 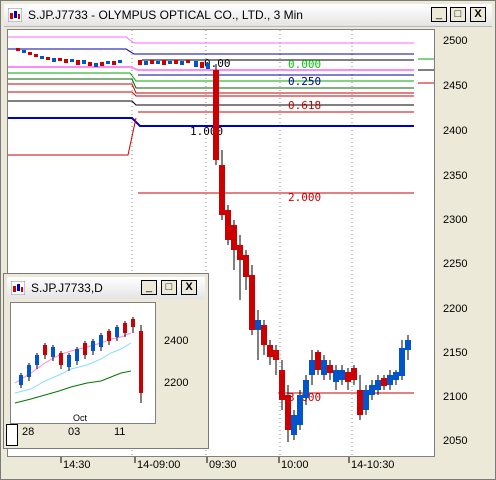 What do you see at coordinates (149, 287) in the screenshot?
I see `daily-minimize-button: _` at bounding box center [149, 287].